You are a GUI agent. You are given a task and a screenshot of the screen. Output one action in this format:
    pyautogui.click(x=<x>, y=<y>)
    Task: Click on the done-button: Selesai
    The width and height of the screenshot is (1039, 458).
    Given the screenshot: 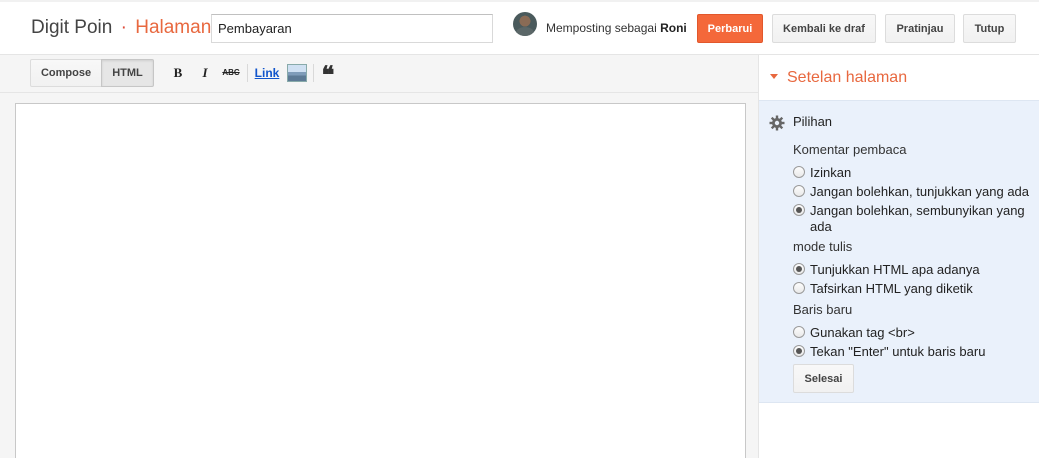 What is the action you would take?
    pyautogui.click(x=823, y=378)
    